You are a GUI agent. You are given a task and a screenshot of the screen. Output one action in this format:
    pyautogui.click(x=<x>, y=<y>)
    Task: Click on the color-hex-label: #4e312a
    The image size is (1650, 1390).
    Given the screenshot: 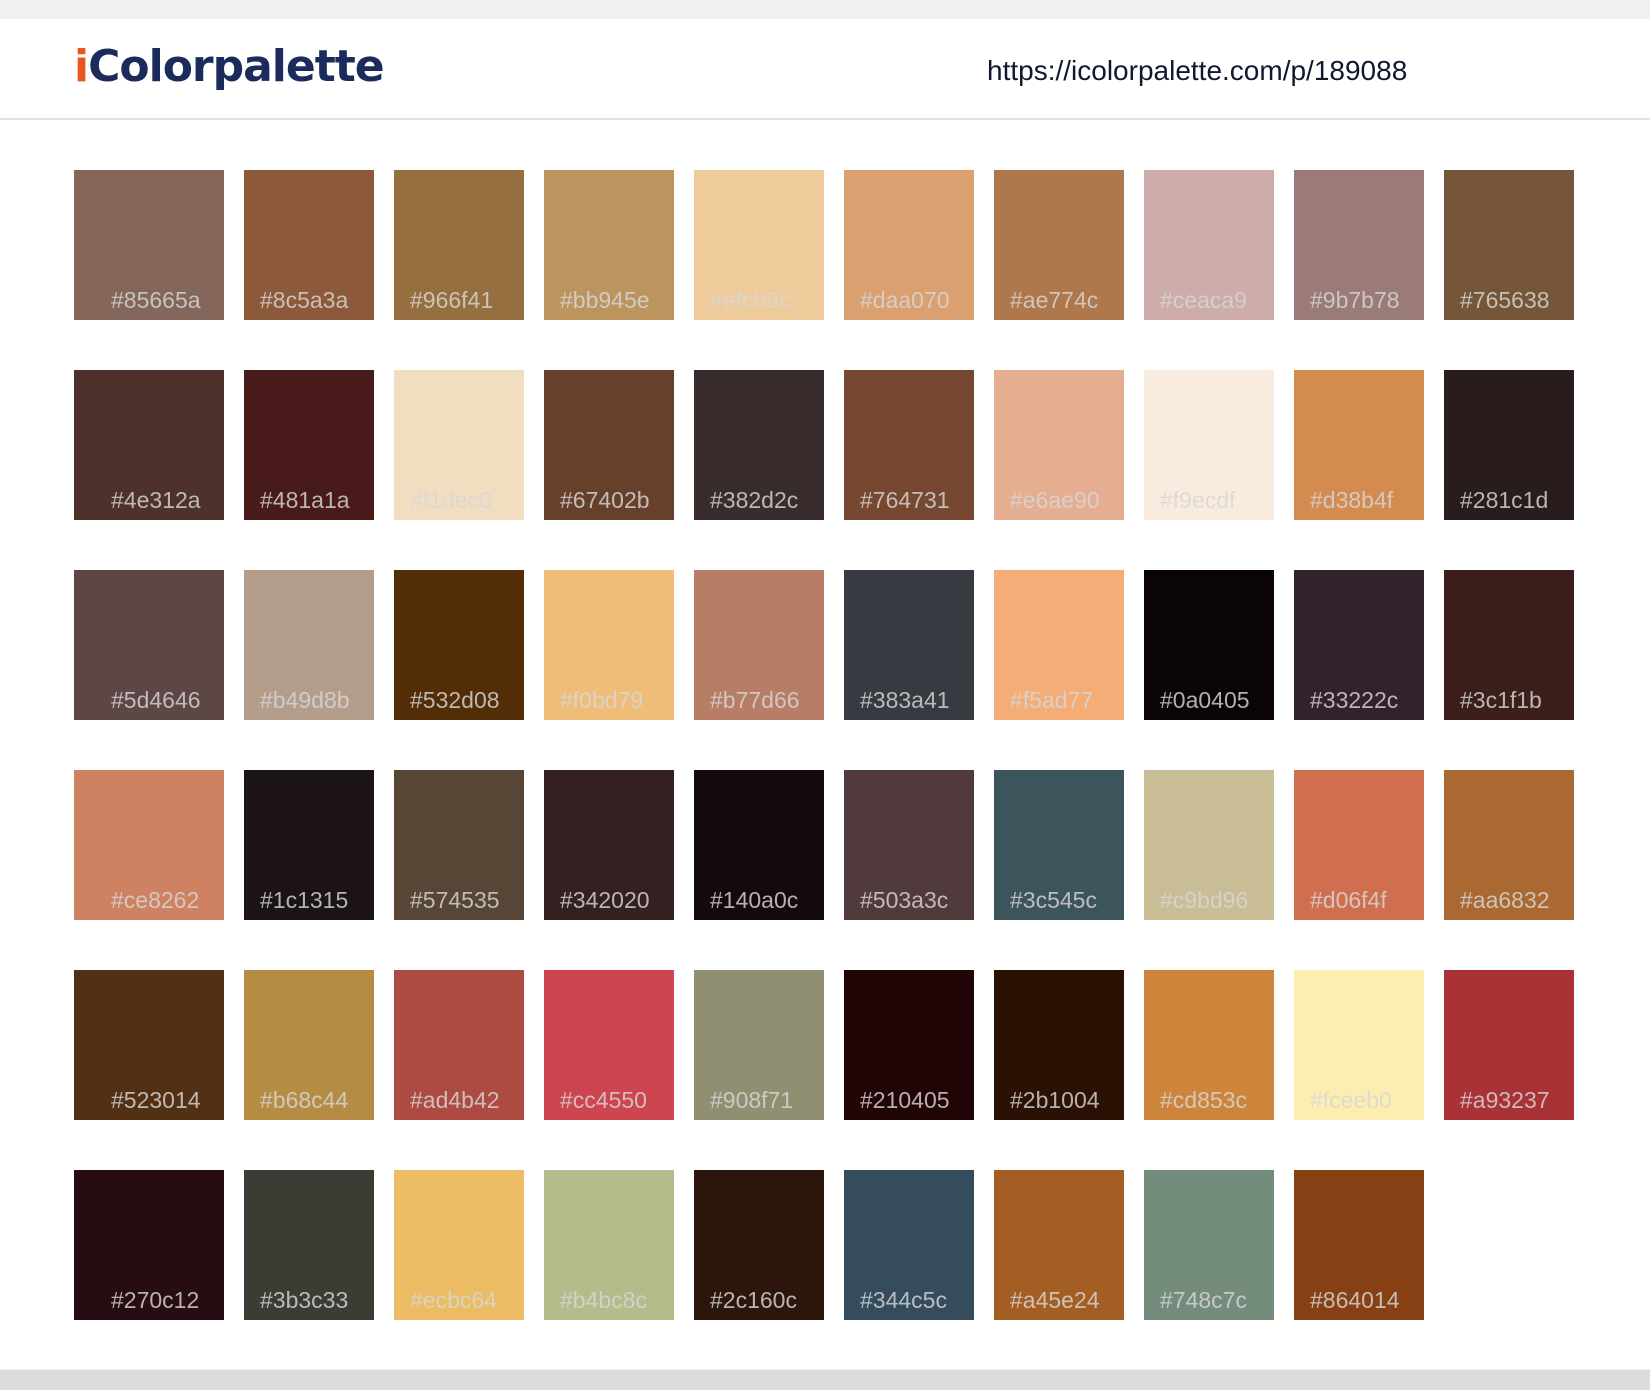 What is the action you would take?
    pyautogui.click(x=156, y=500)
    